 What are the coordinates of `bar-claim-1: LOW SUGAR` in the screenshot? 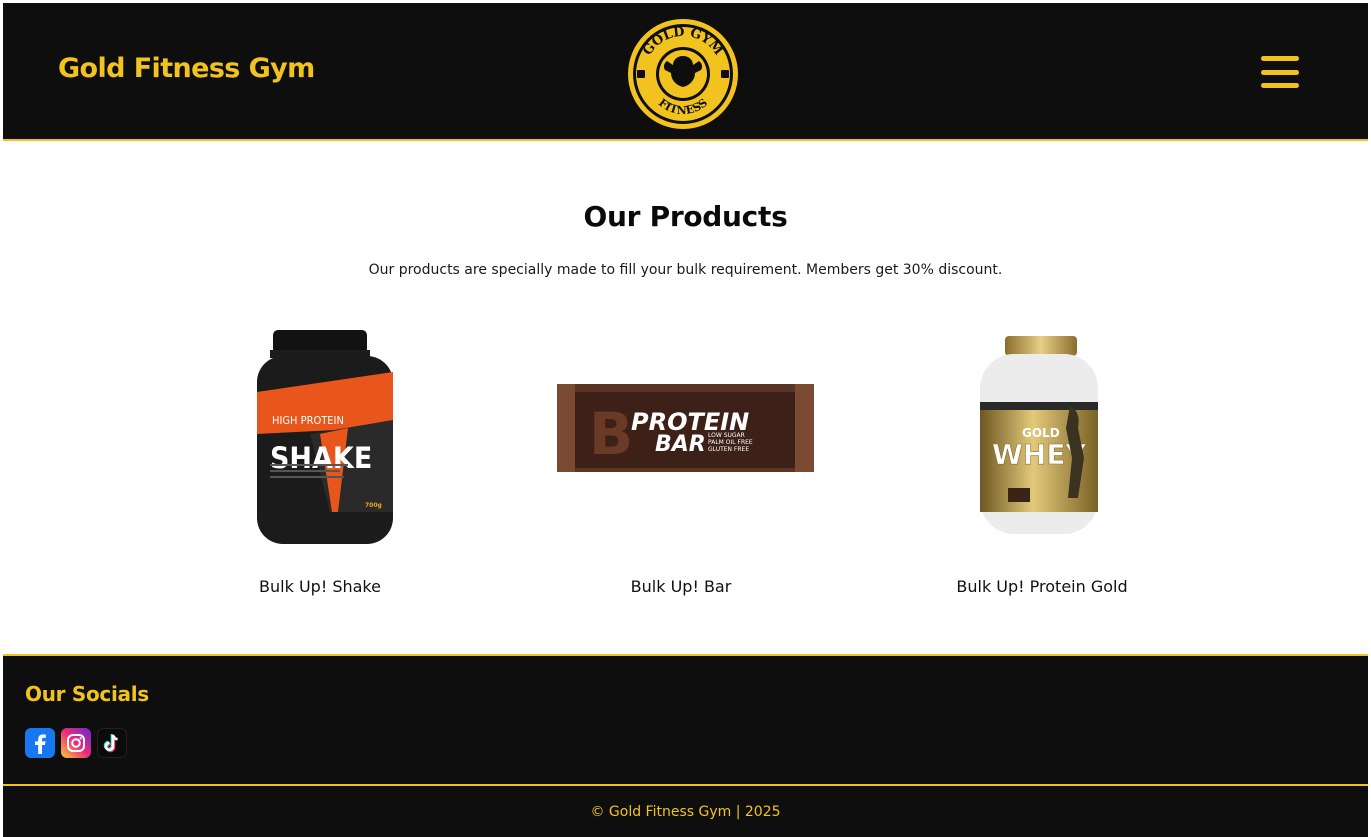 It's located at (726, 435).